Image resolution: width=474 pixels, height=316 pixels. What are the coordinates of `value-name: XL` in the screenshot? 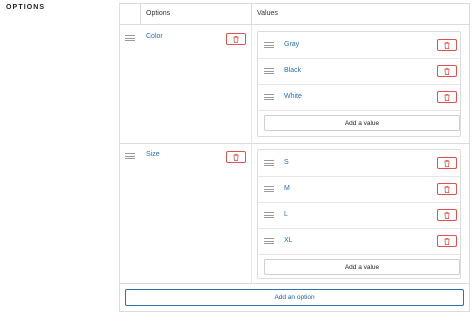 It's located at (288, 240).